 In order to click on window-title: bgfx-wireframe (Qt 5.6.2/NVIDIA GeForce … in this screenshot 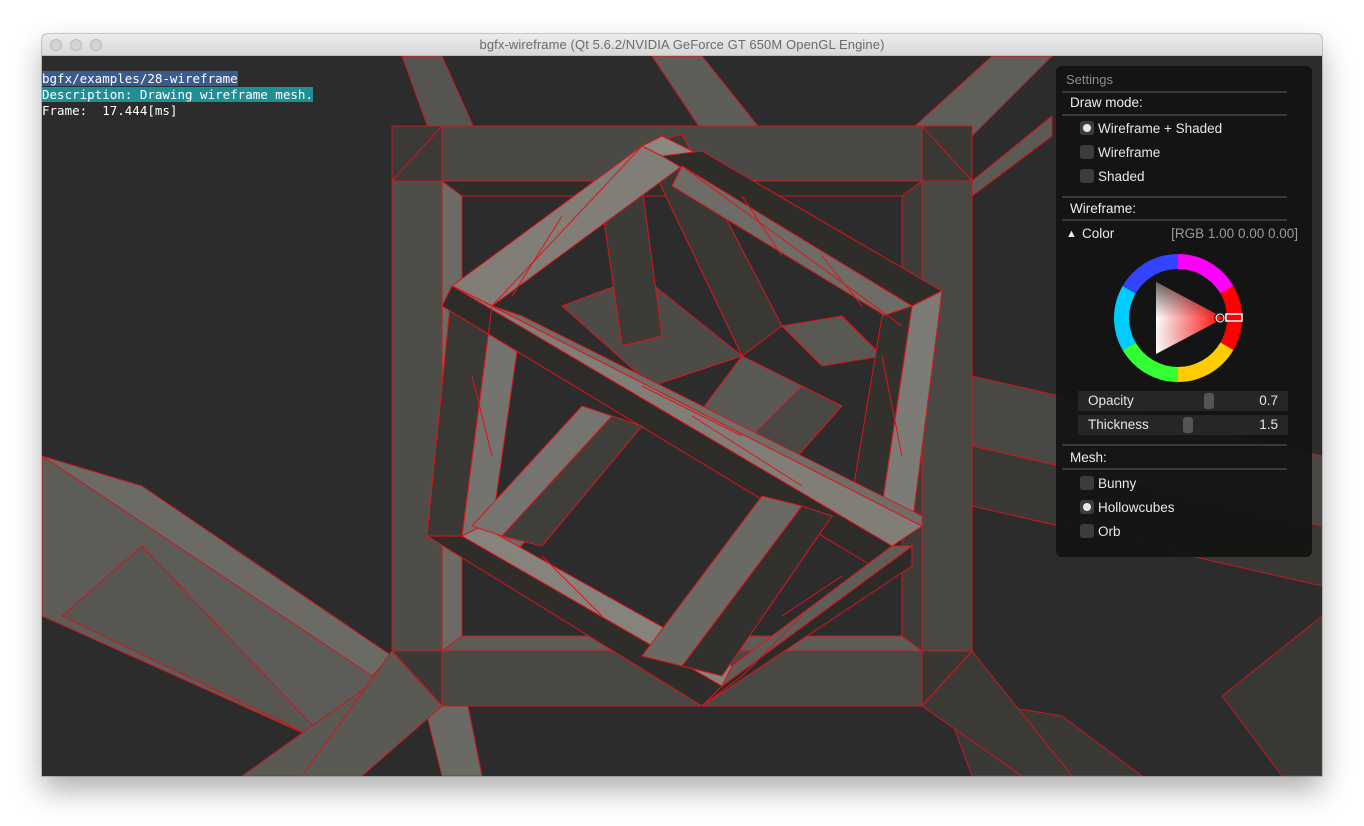, I will do `click(682, 44)`.